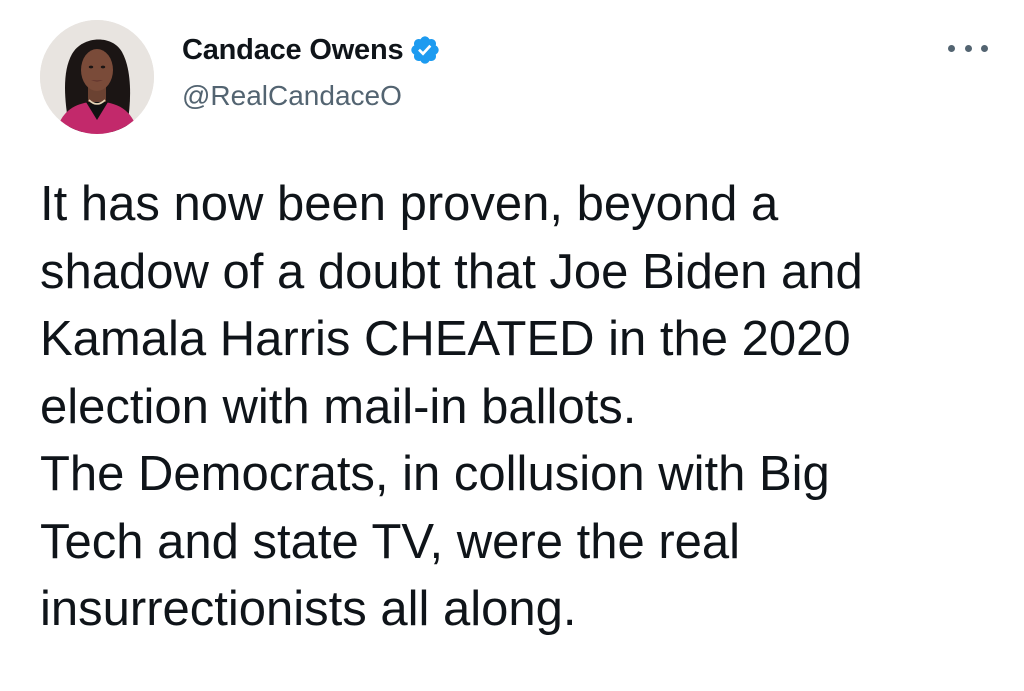 Image resolution: width=1024 pixels, height=691 pixels. What do you see at coordinates (951, 48) in the screenshot?
I see `more-options-icon` at bounding box center [951, 48].